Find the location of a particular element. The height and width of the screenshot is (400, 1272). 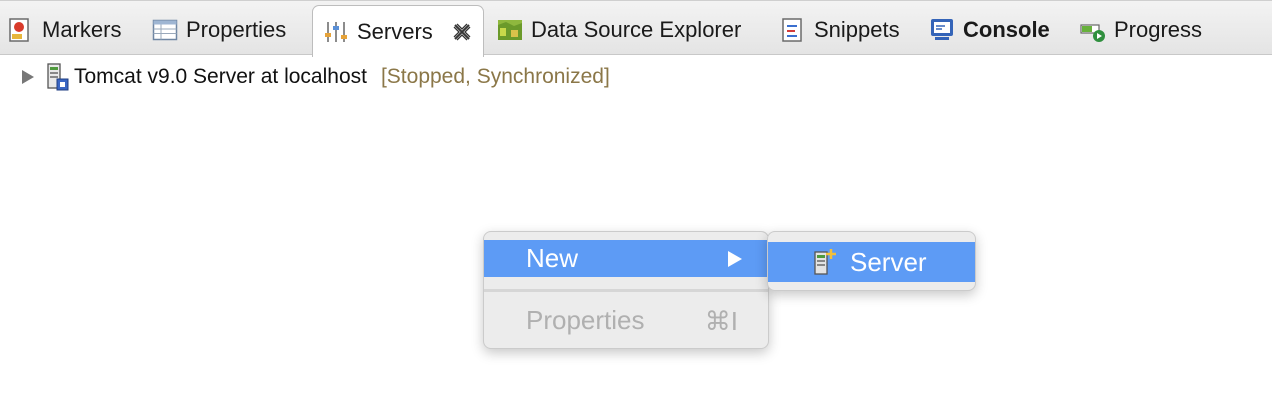

data-source-explorer-icon is located at coordinates (510, 30).